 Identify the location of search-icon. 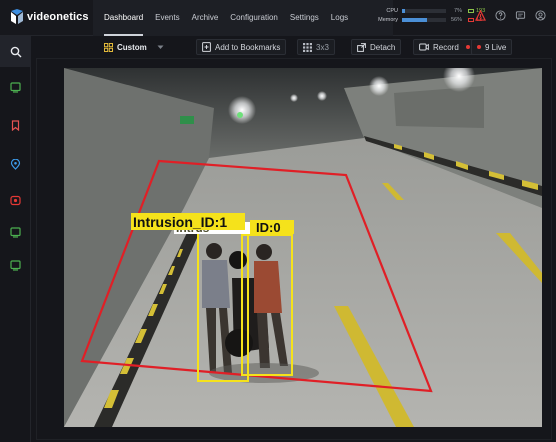
(15, 51).